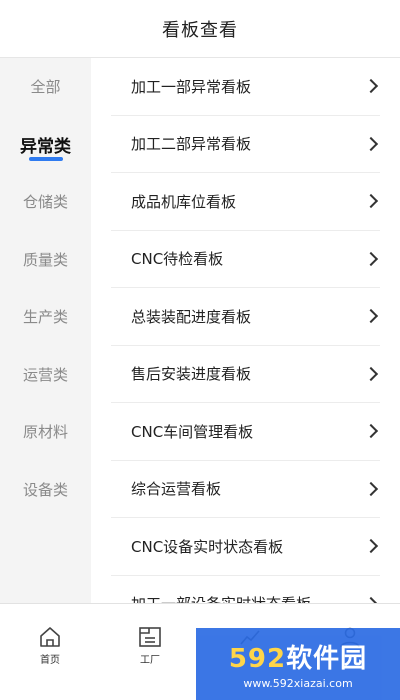 Image resolution: width=400 pixels, height=700 pixels. Describe the element at coordinates (211, 598) in the screenshot. I see `list-item-label: 加工一部设备实时状态看板` at that location.